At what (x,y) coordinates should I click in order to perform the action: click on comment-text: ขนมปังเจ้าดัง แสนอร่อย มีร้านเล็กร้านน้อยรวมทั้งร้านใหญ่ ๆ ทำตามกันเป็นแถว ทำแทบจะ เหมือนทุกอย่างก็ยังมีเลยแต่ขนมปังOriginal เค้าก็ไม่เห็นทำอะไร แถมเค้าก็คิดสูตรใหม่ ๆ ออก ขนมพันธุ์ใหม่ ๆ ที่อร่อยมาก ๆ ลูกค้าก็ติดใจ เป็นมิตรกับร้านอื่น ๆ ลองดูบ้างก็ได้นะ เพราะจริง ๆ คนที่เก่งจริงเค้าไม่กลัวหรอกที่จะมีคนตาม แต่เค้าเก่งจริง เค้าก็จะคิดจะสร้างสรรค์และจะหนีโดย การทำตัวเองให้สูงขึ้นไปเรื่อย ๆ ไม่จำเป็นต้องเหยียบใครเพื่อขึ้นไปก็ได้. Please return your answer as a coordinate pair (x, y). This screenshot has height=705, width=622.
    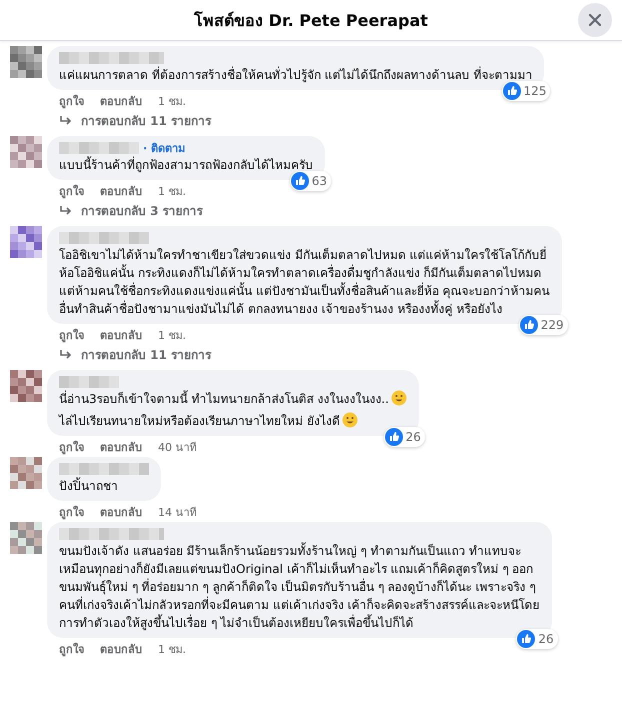
    Looking at the image, I should click on (299, 587).